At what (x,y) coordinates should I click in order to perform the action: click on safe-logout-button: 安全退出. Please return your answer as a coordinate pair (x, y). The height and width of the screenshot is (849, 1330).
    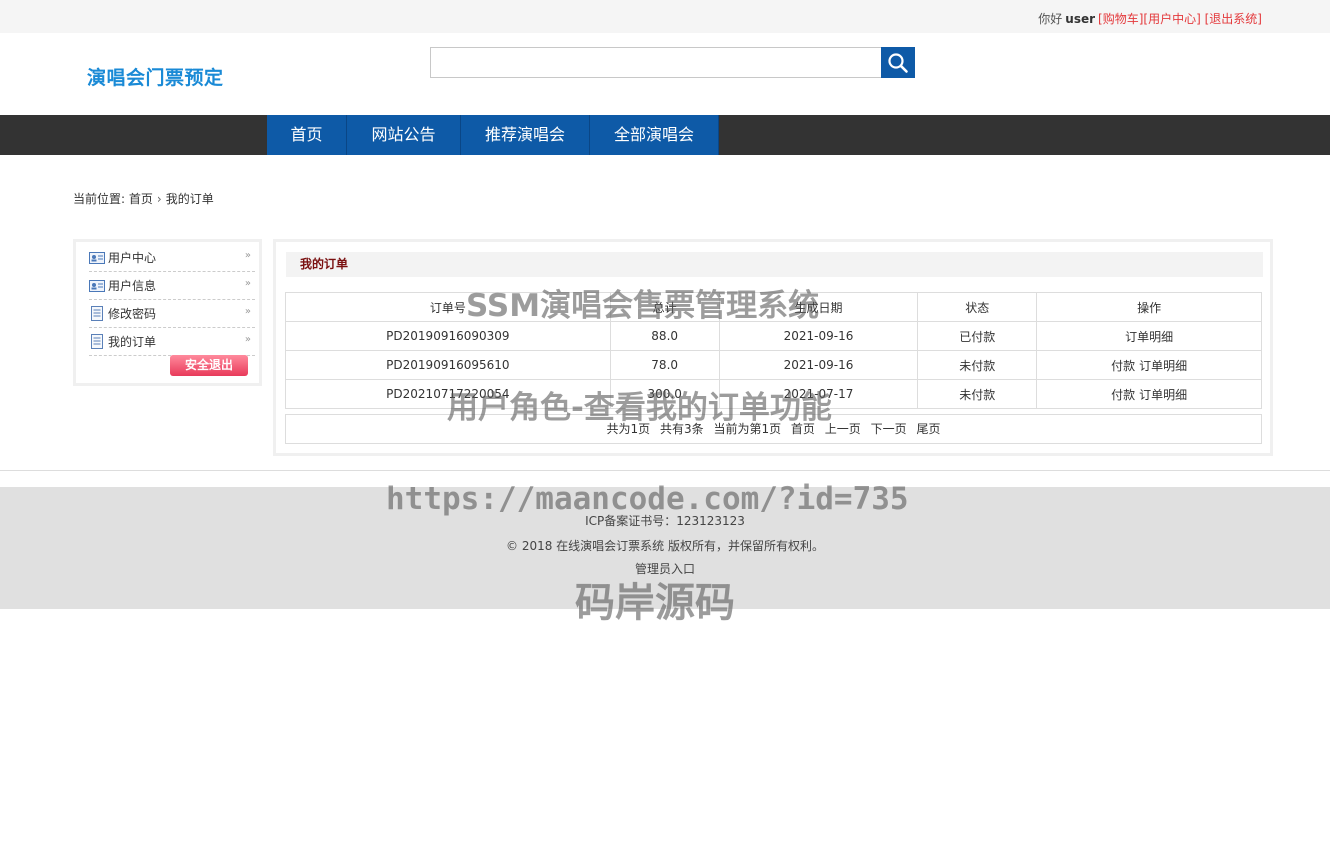
    Looking at the image, I should click on (209, 365).